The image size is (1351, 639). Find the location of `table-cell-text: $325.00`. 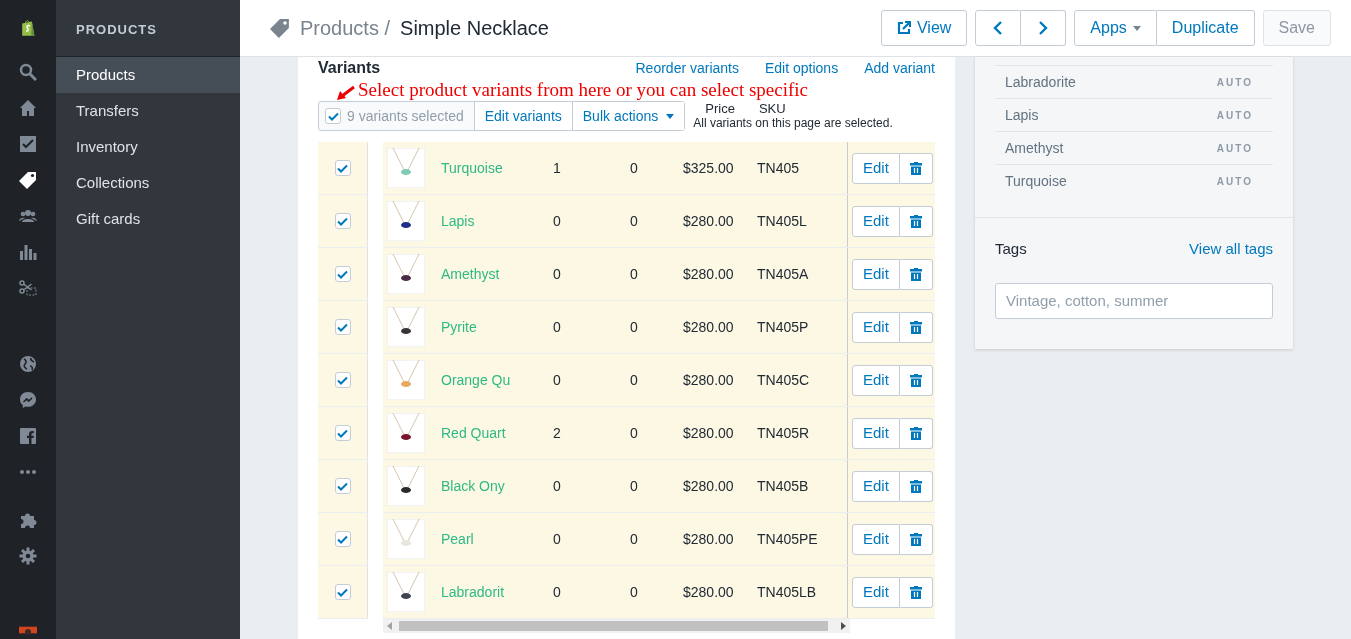

table-cell-text: $325.00 is located at coordinates (709, 168).